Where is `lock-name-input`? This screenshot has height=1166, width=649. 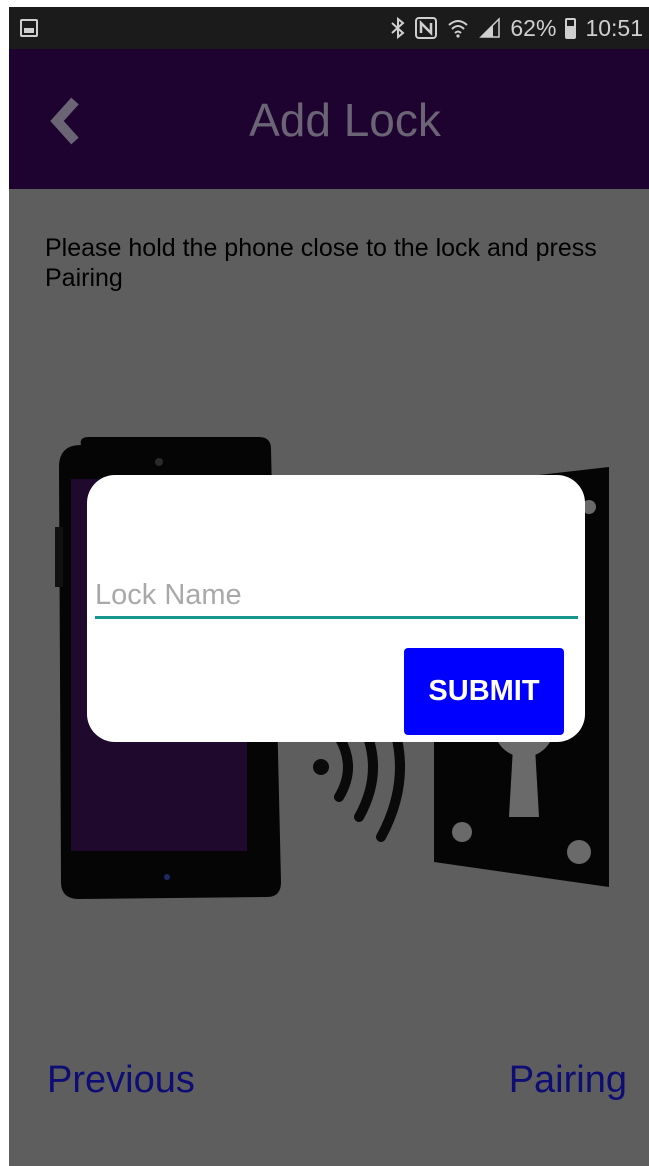 lock-name-input is located at coordinates (336, 597).